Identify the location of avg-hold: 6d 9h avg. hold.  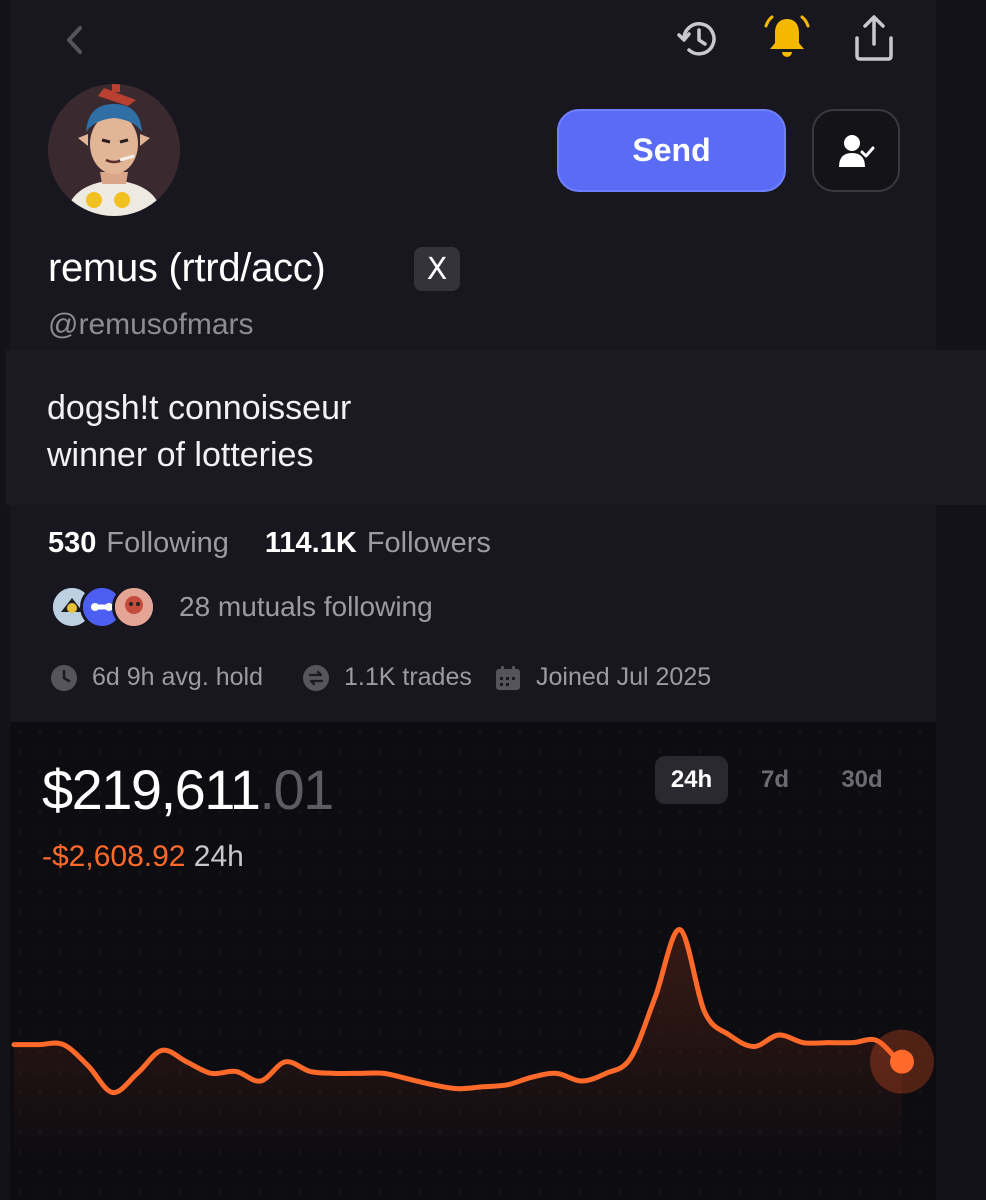
(156, 677).